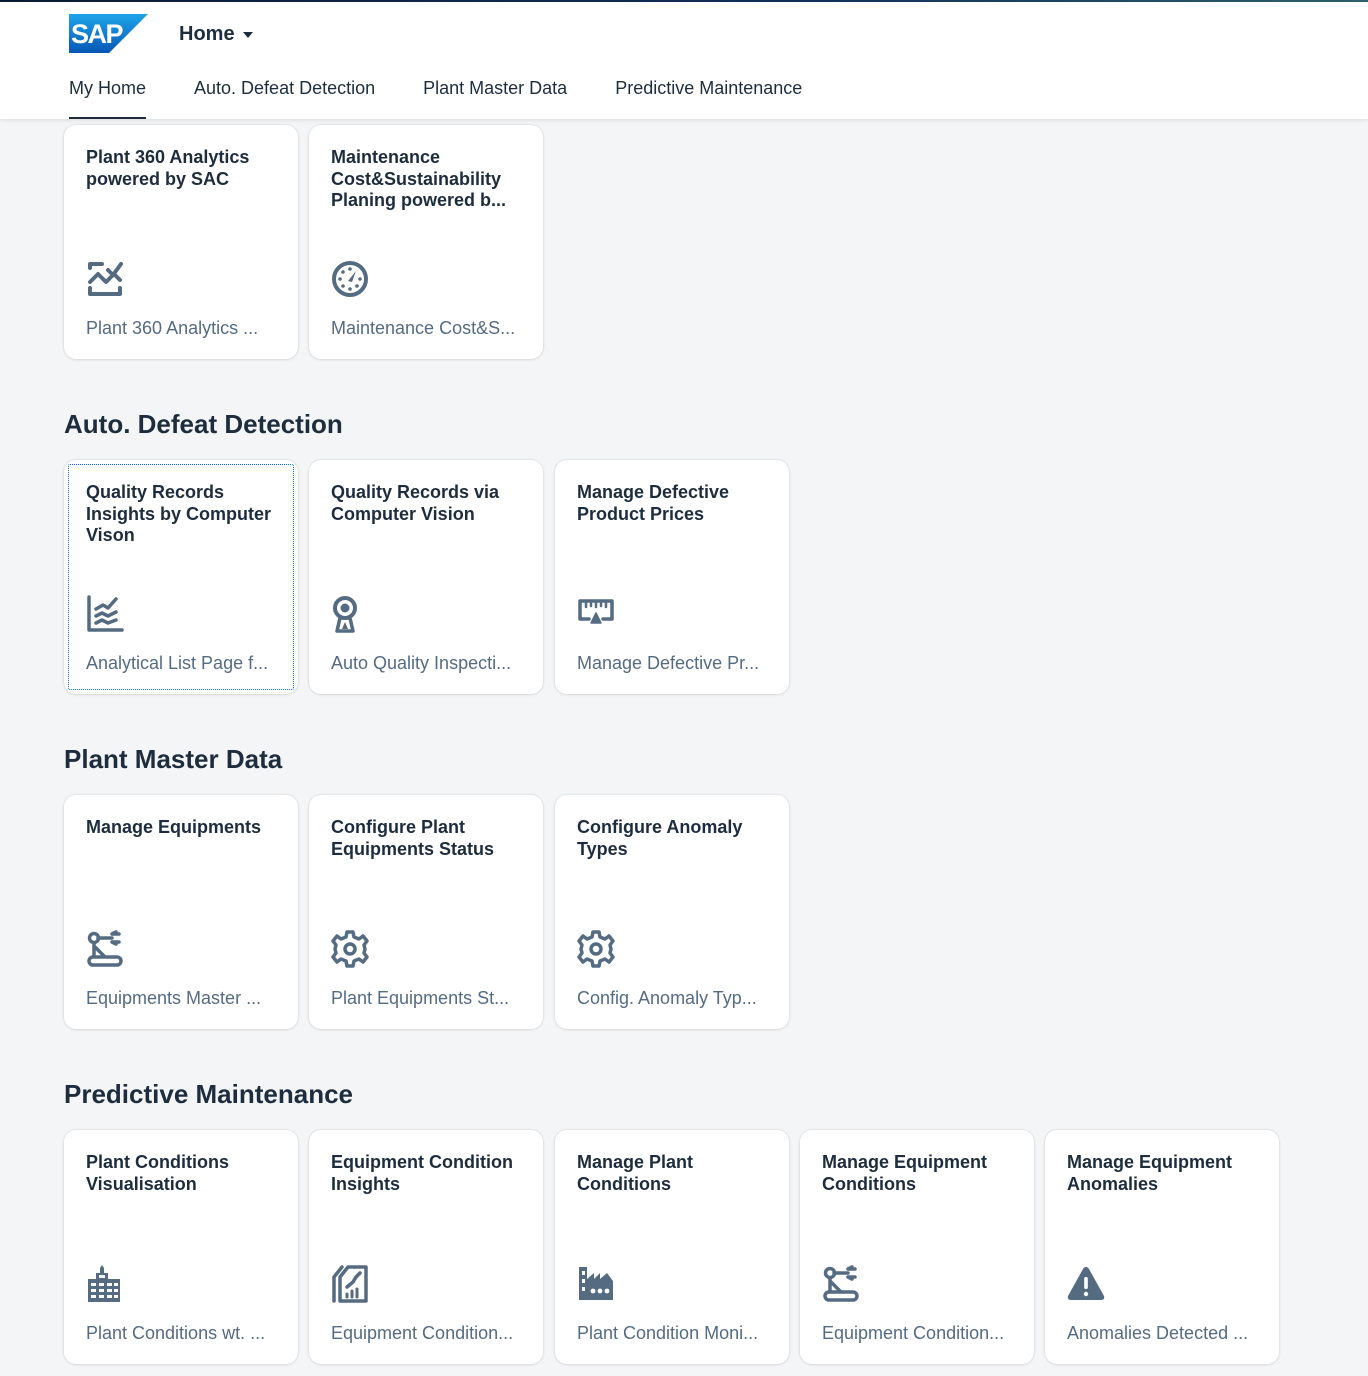 This screenshot has width=1368, height=1376. Describe the element at coordinates (1086, 1284) in the screenshot. I see `warning-icon` at that location.